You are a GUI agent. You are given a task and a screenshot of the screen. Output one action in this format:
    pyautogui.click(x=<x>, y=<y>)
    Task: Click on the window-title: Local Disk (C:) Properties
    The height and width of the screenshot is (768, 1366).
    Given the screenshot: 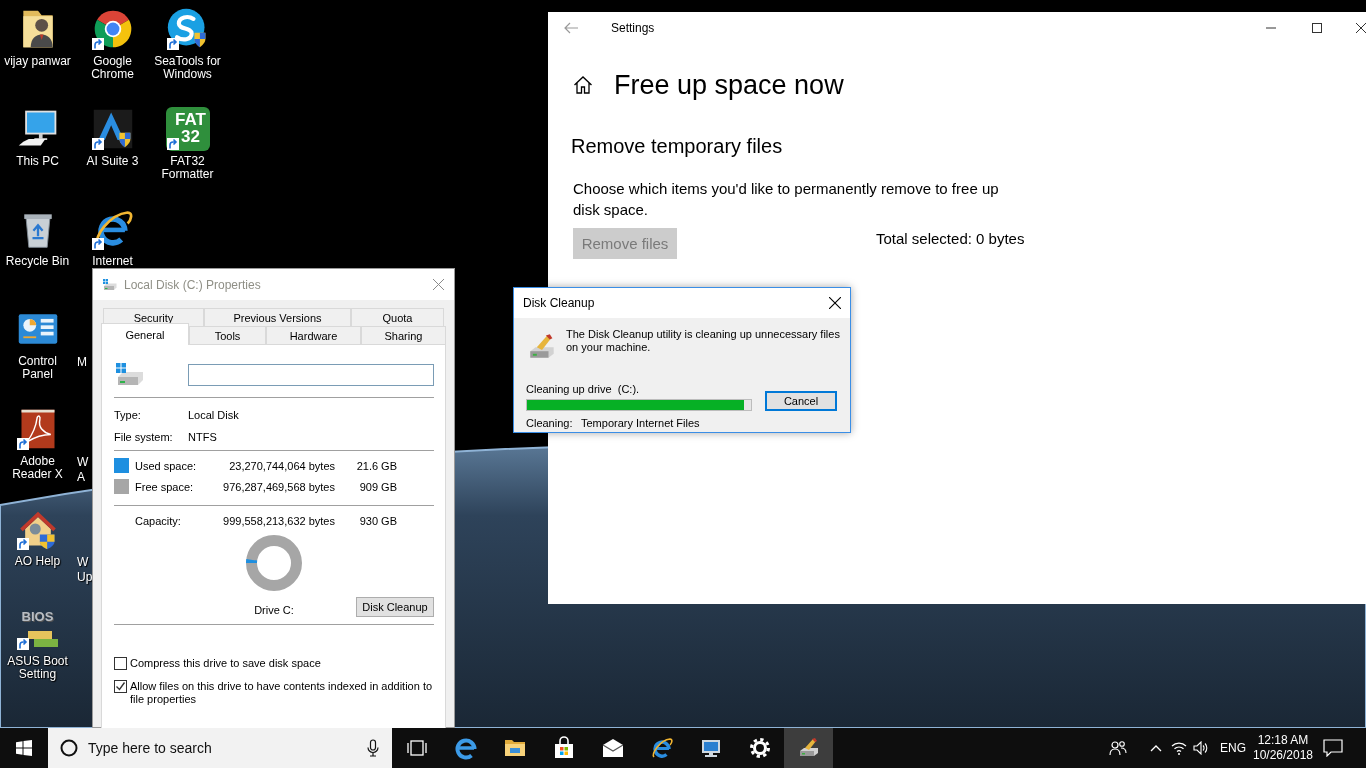 What is the action you would take?
    pyautogui.click(x=192, y=284)
    